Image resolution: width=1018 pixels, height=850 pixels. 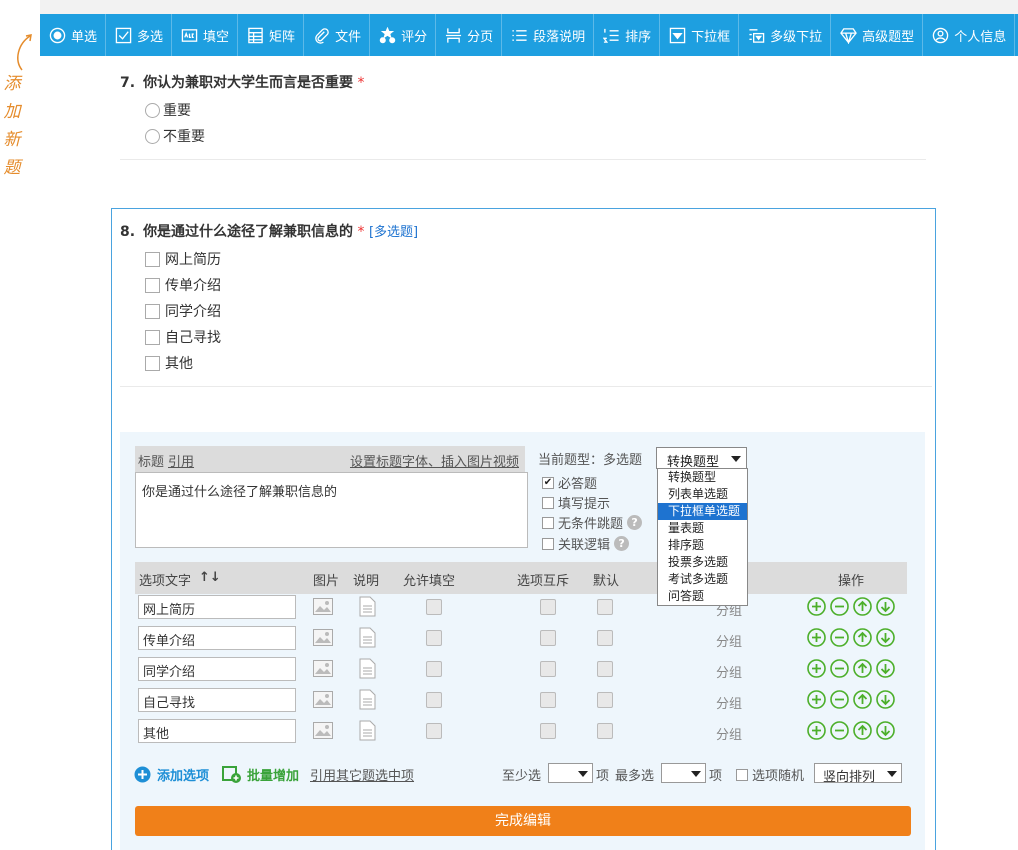 What do you see at coordinates (183, 285) in the screenshot?
I see `q8-option: 传单介绍` at bounding box center [183, 285].